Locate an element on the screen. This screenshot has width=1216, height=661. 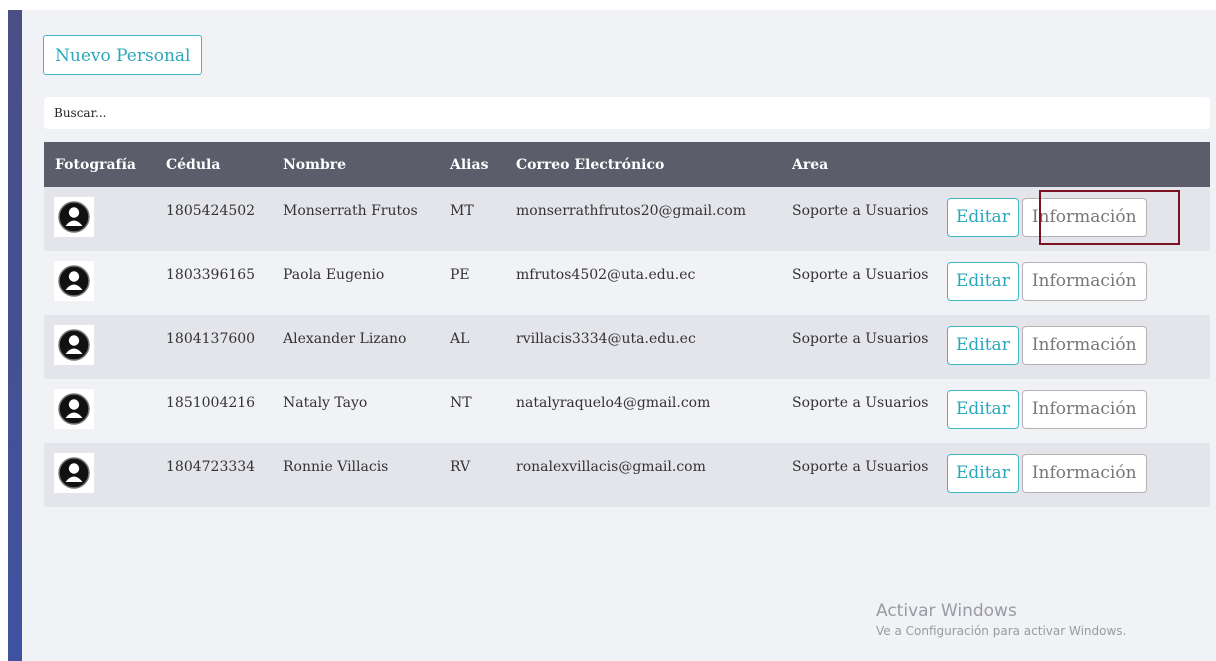
column-header-name: Nombre is located at coordinates (355, 164).